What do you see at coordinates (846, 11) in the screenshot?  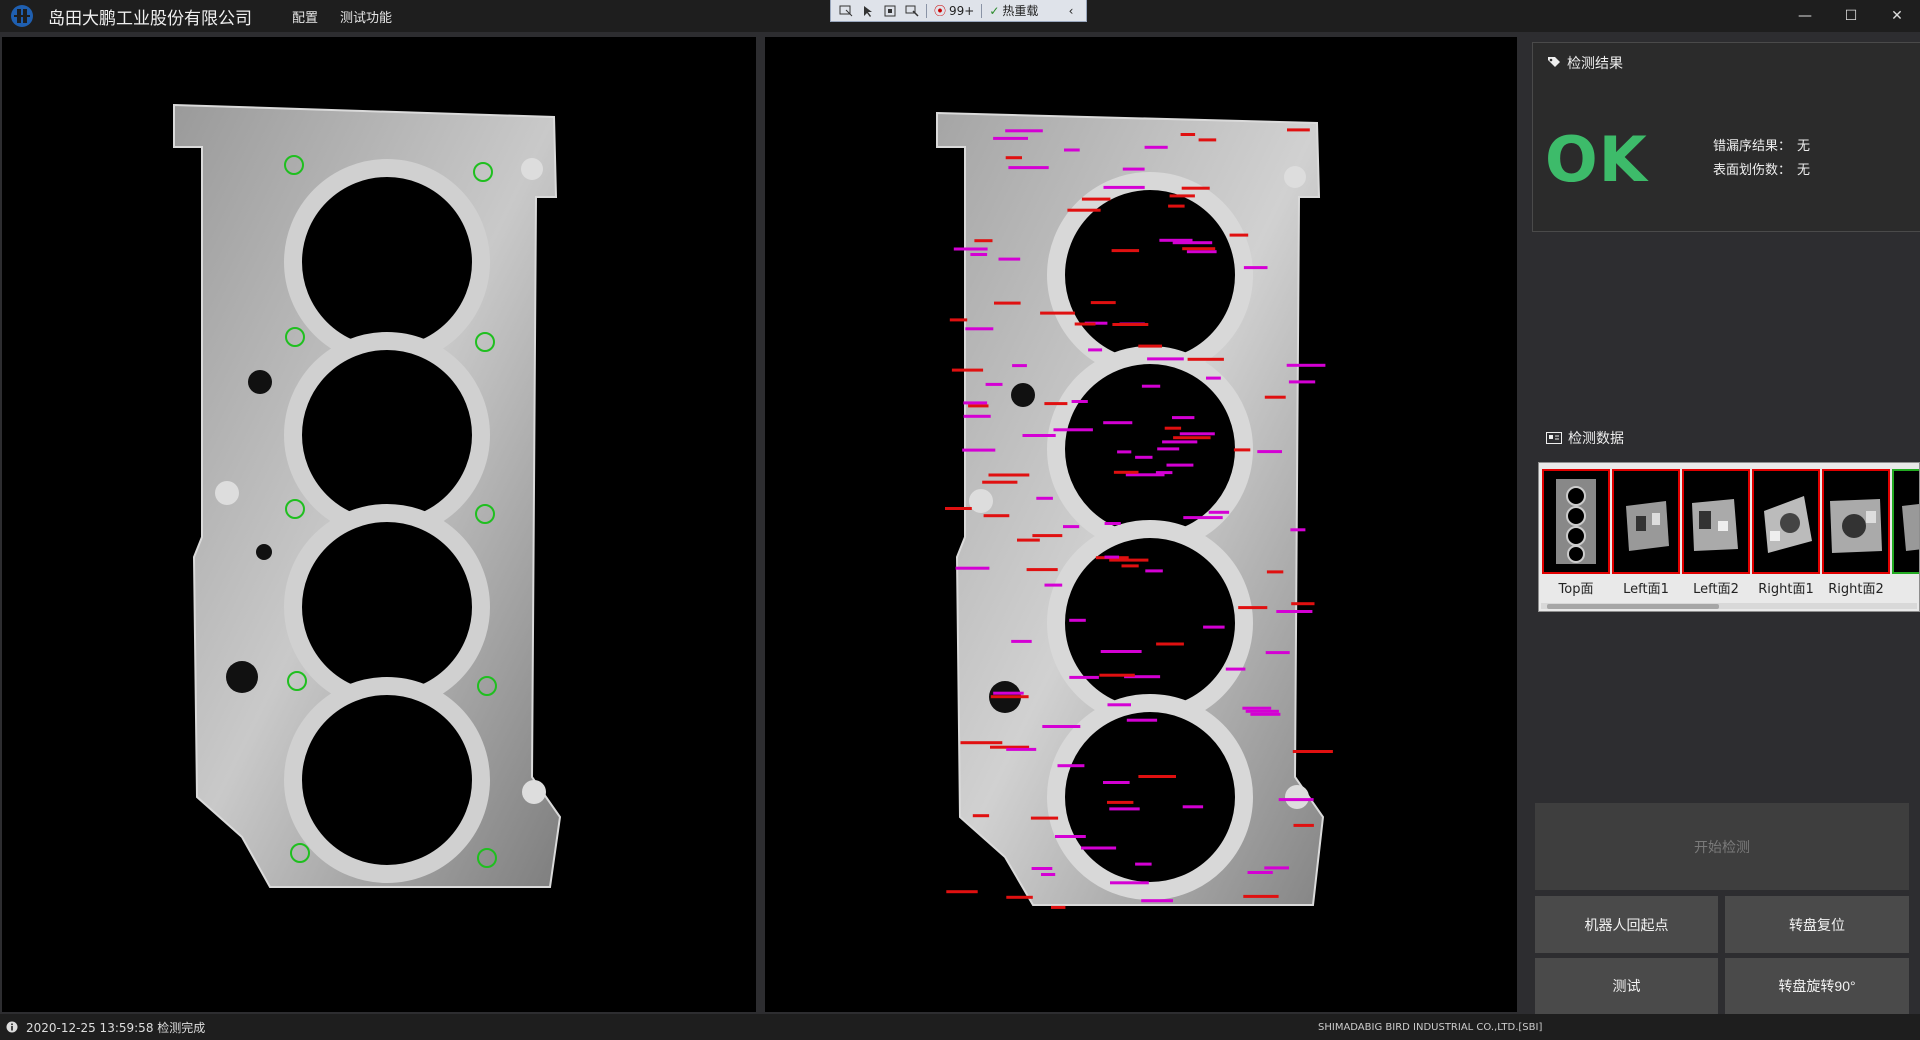 I see `select-element-icon` at bounding box center [846, 11].